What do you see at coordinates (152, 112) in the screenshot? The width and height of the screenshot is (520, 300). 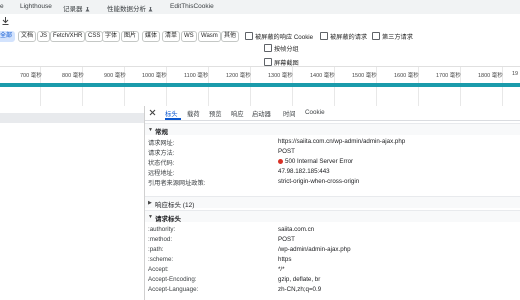 I see `close-icon` at bounding box center [152, 112].